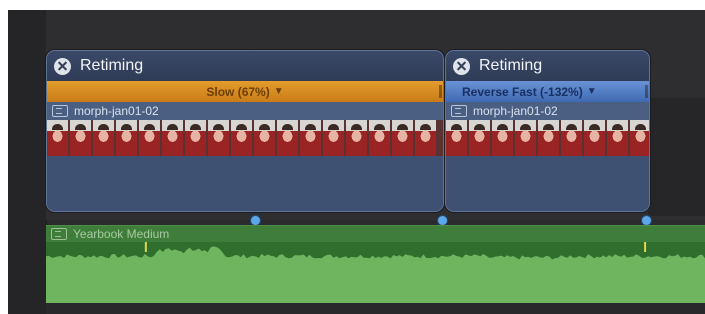 Image resolution: width=705 pixels, height=314 pixels. What do you see at coordinates (27, 162) in the screenshot?
I see `track-gutter` at bounding box center [27, 162].